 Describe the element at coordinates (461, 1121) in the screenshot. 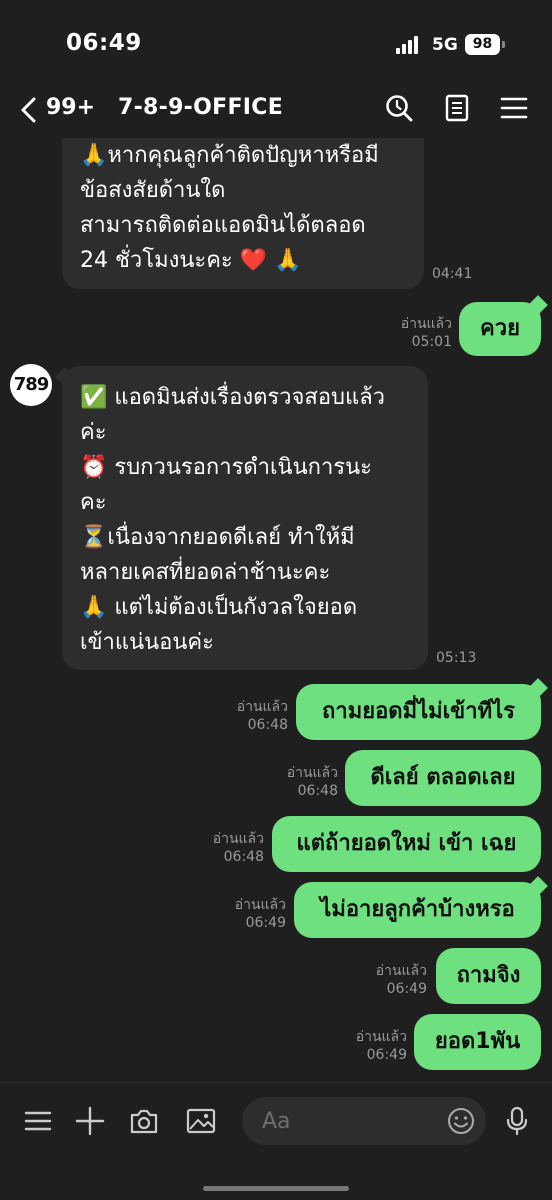

I see `smiley-icon` at that location.